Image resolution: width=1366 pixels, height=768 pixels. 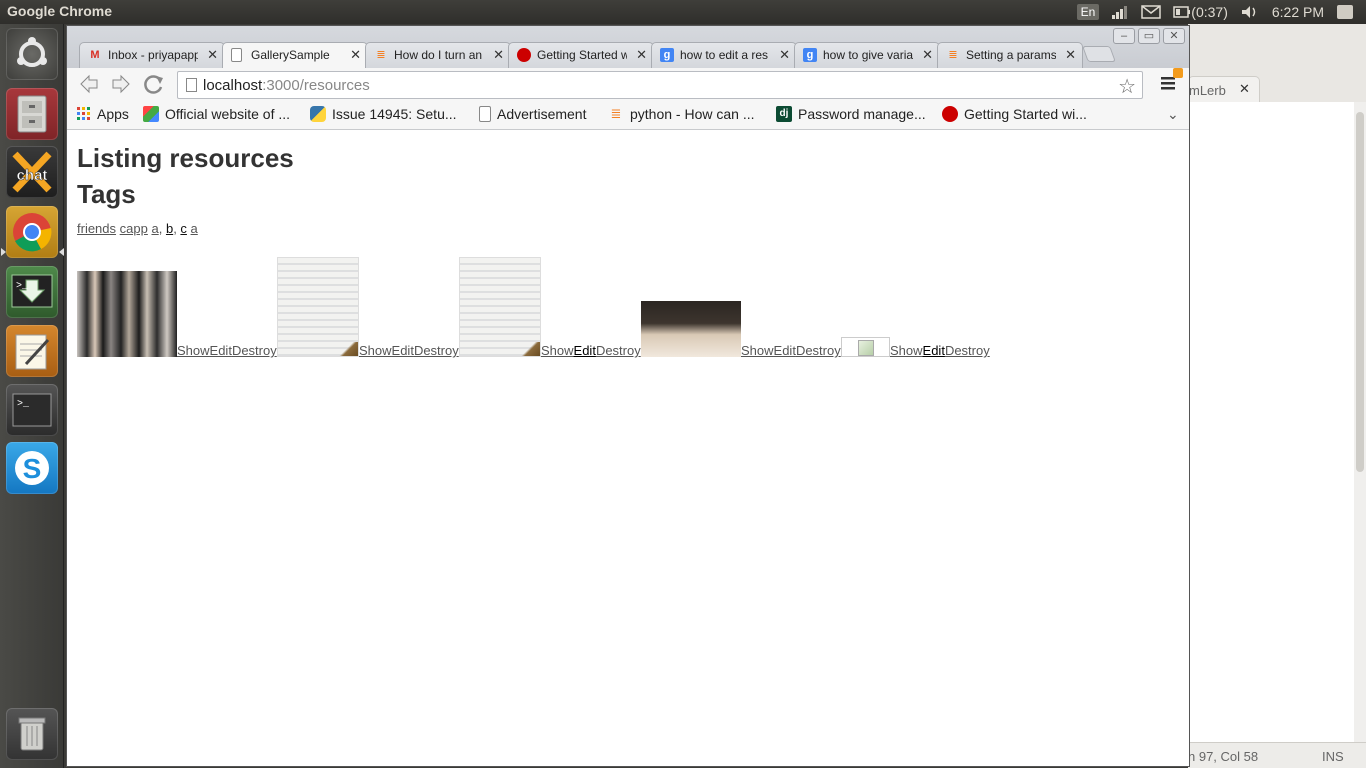 I want to click on bookmark-item: Advertisement, so click(x=532, y=114).